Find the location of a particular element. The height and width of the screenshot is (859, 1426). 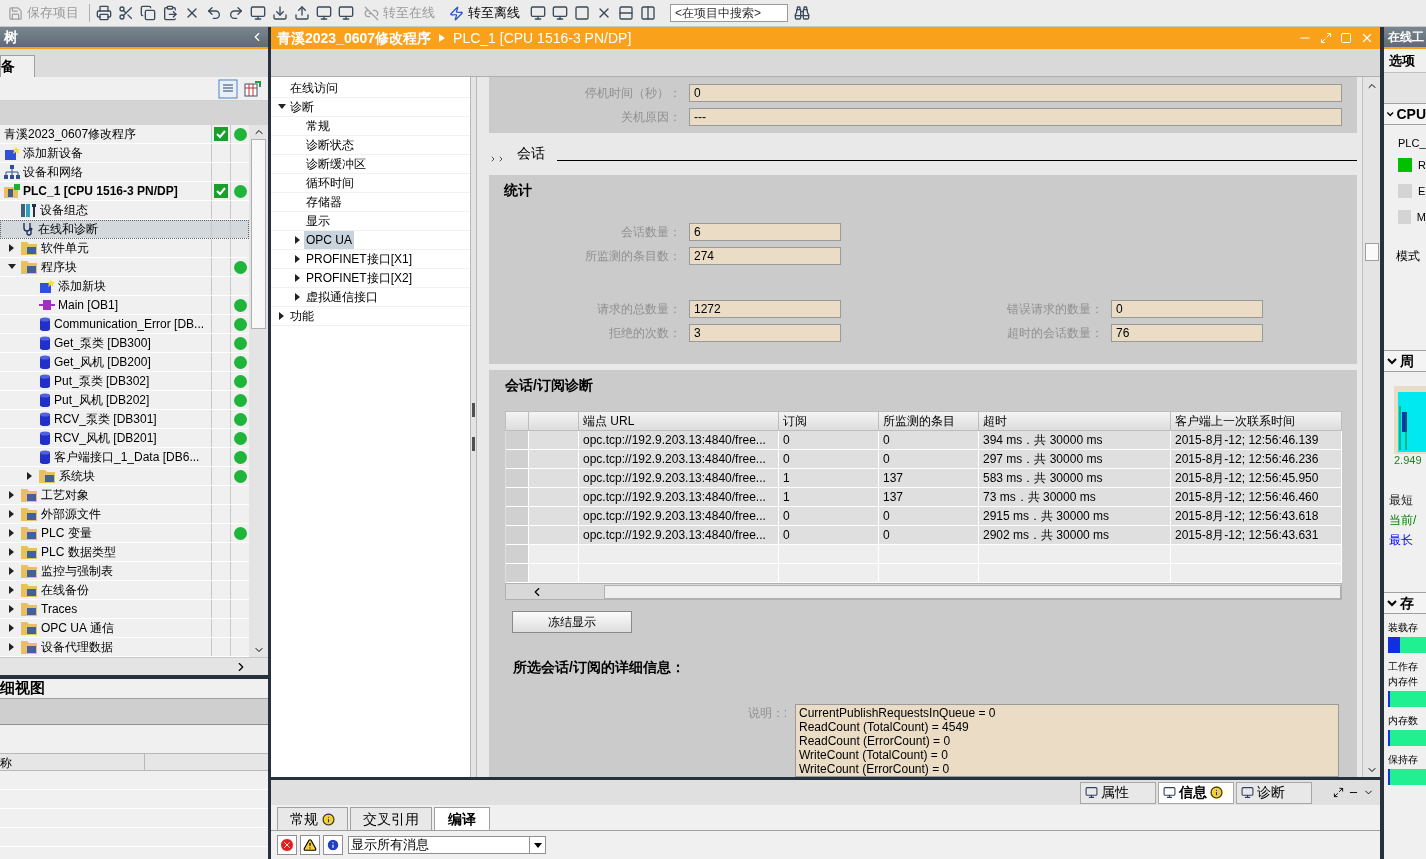

tree-item: PLC 变量 is located at coordinates (124, 533).